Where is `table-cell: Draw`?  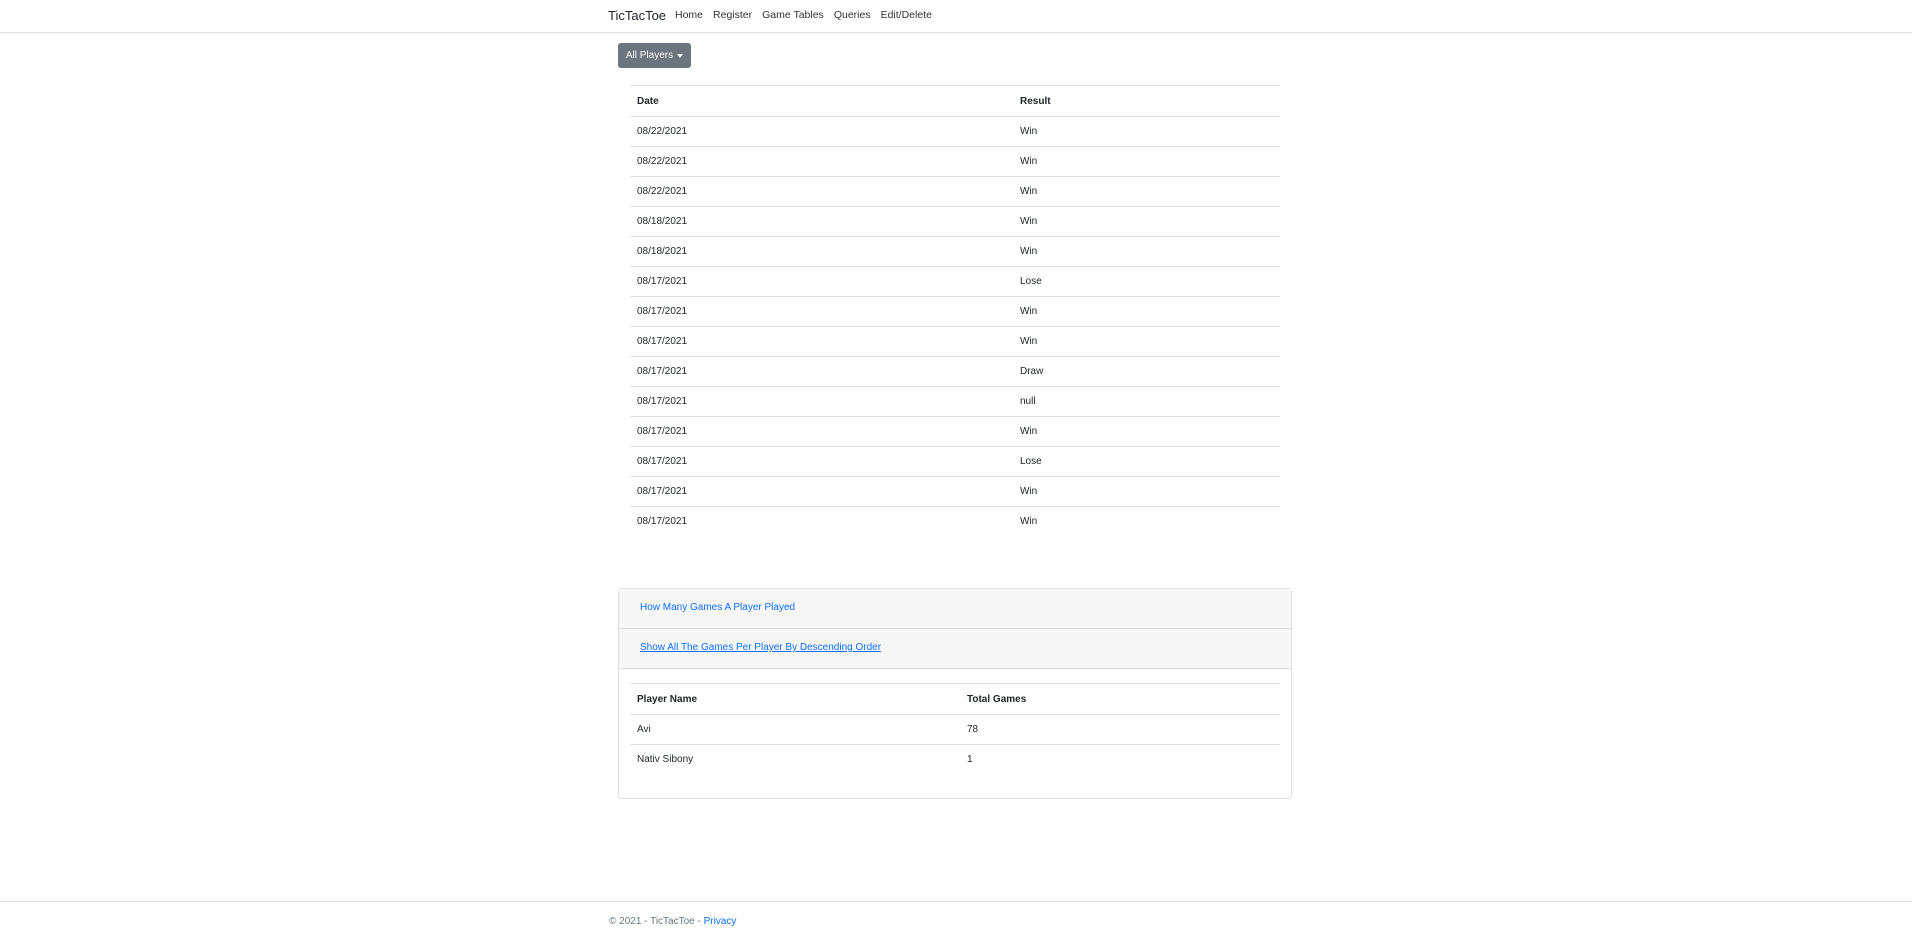
table-cell: Draw is located at coordinates (1146, 371).